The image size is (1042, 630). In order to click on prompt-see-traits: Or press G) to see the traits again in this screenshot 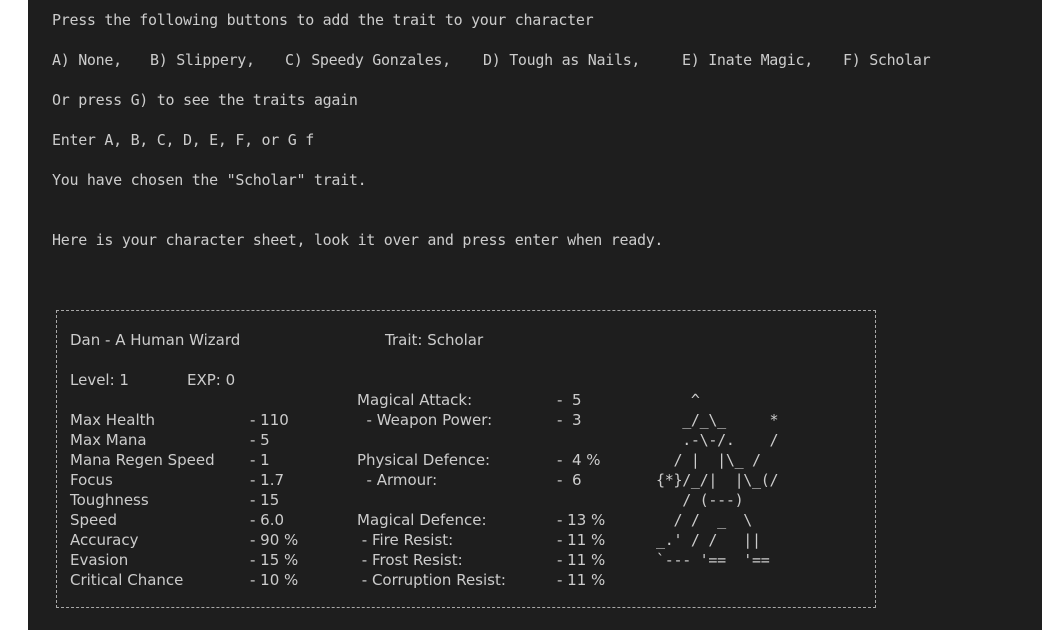, I will do `click(205, 100)`.